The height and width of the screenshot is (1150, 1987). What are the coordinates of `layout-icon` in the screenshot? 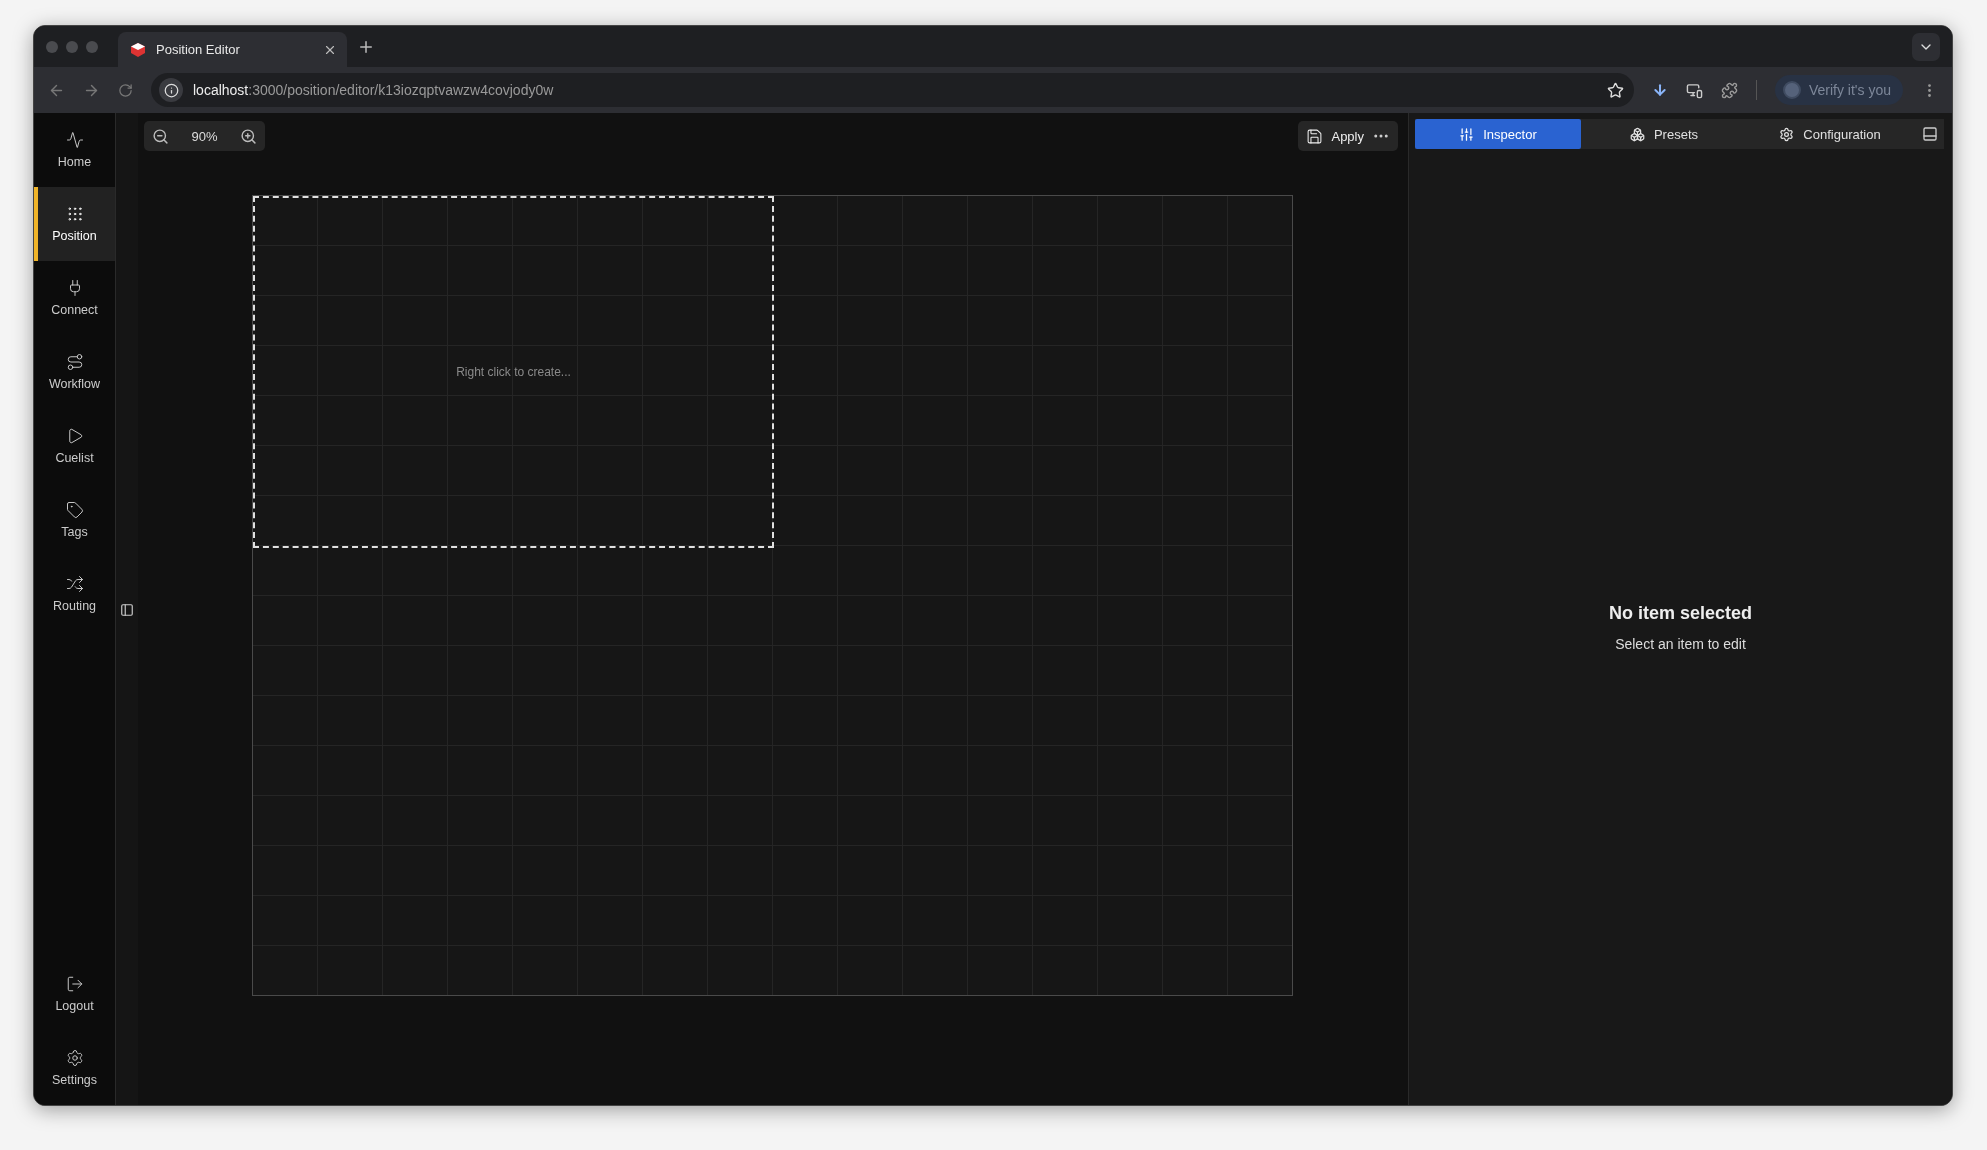 It's located at (1930, 134).